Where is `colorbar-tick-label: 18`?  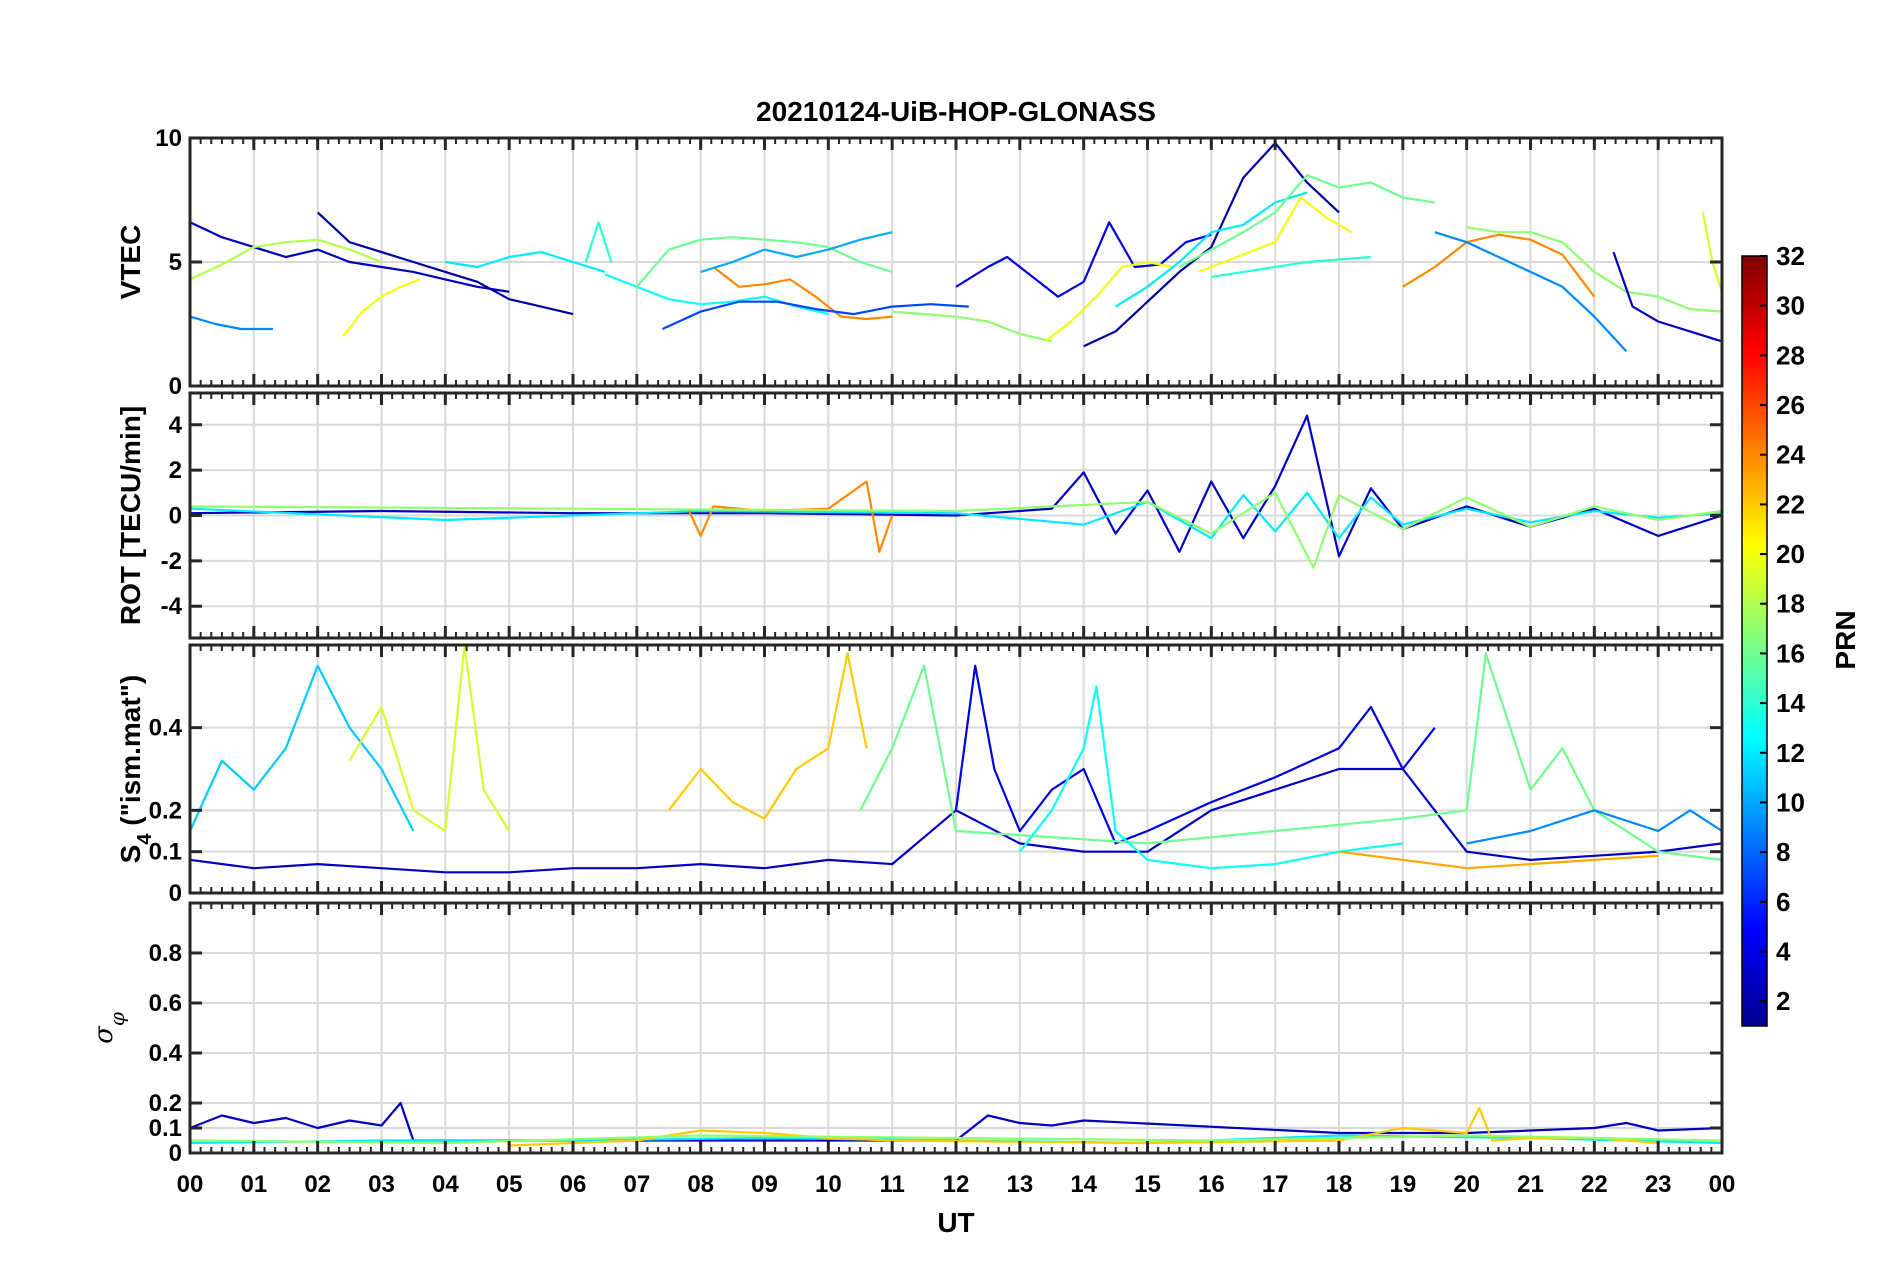 colorbar-tick-label: 18 is located at coordinates (1790, 604).